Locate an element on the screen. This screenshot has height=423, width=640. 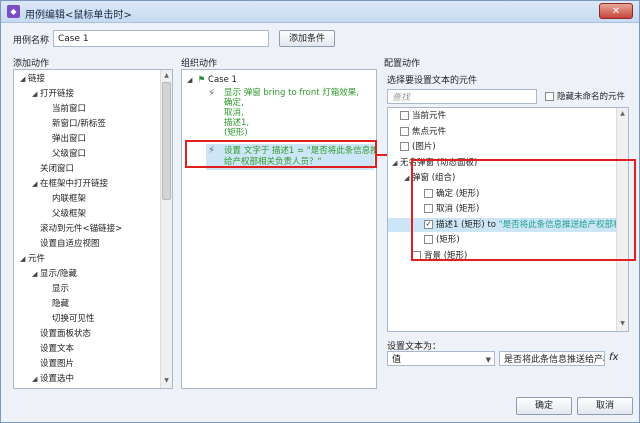
add-action-item: ◢ 设置选中 is located at coordinates (53, 379).